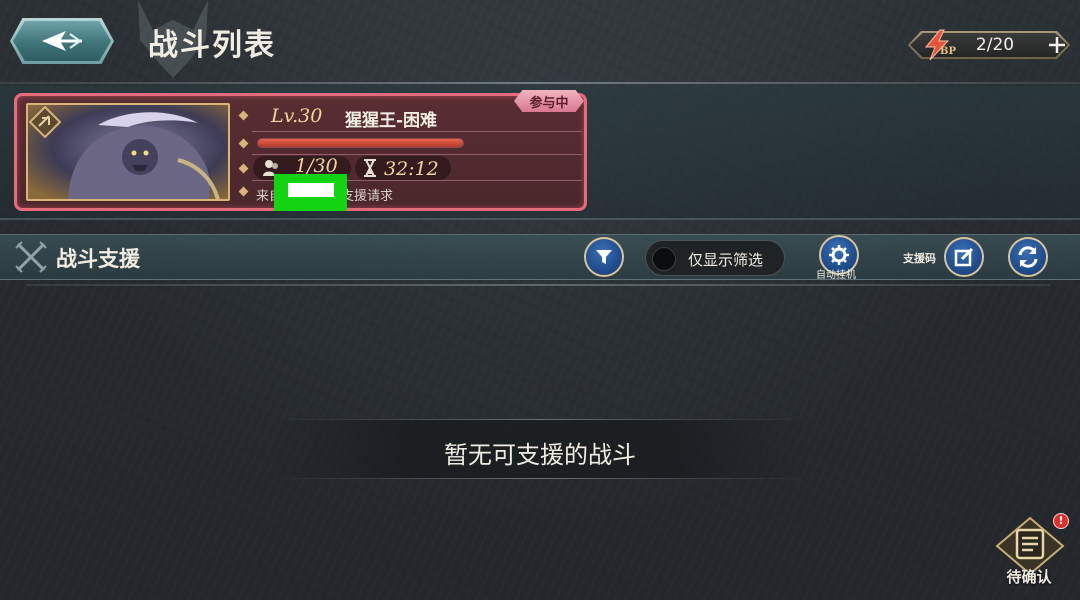 The image size is (1080, 600). What do you see at coordinates (919, 258) in the screenshot?
I see `support-code-label: 支援码` at bounding box center [919, 258].